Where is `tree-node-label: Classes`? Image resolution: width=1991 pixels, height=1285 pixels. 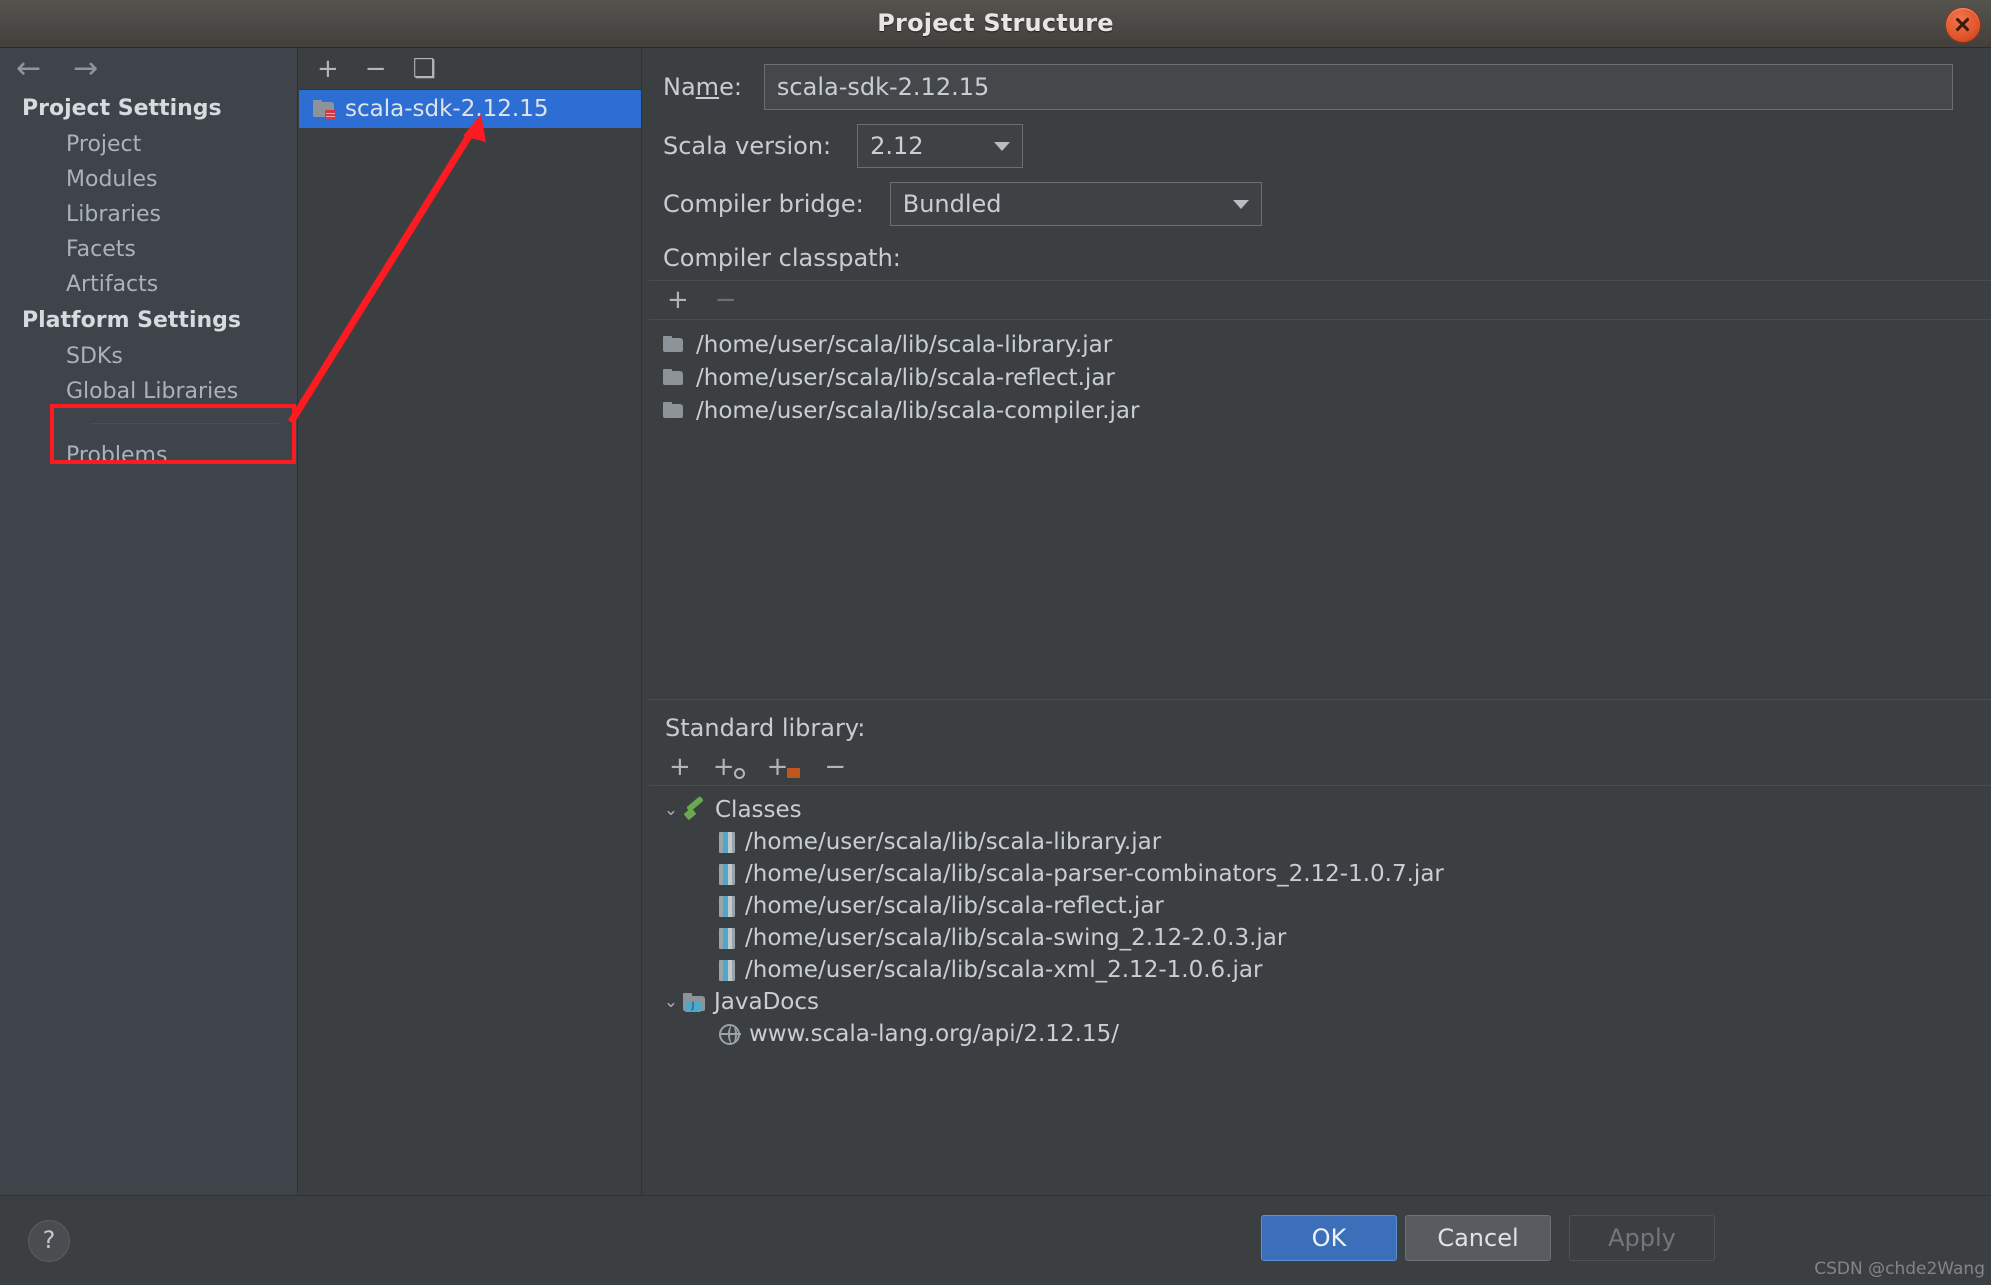 tree-node-label: Classes is located at coordinates (758, 810).